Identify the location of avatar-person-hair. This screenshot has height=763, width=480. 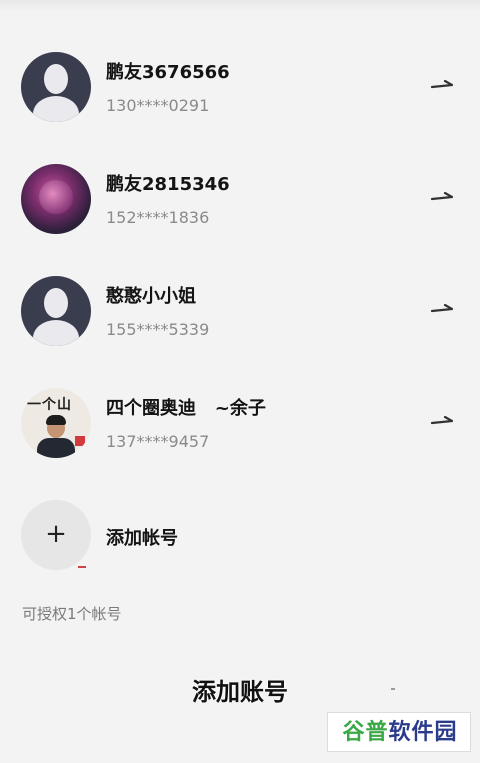
(56, 420).